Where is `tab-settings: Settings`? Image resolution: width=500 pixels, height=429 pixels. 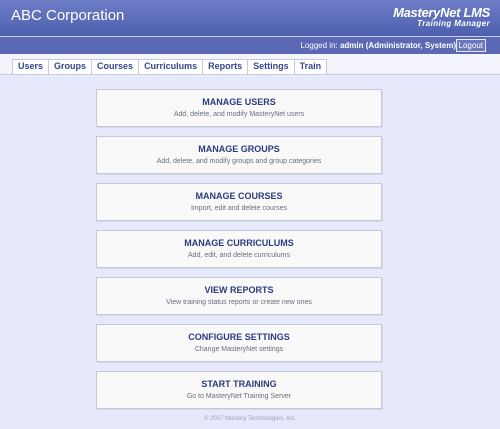
tab-settings: Settings is located at coordinates (271, 66).